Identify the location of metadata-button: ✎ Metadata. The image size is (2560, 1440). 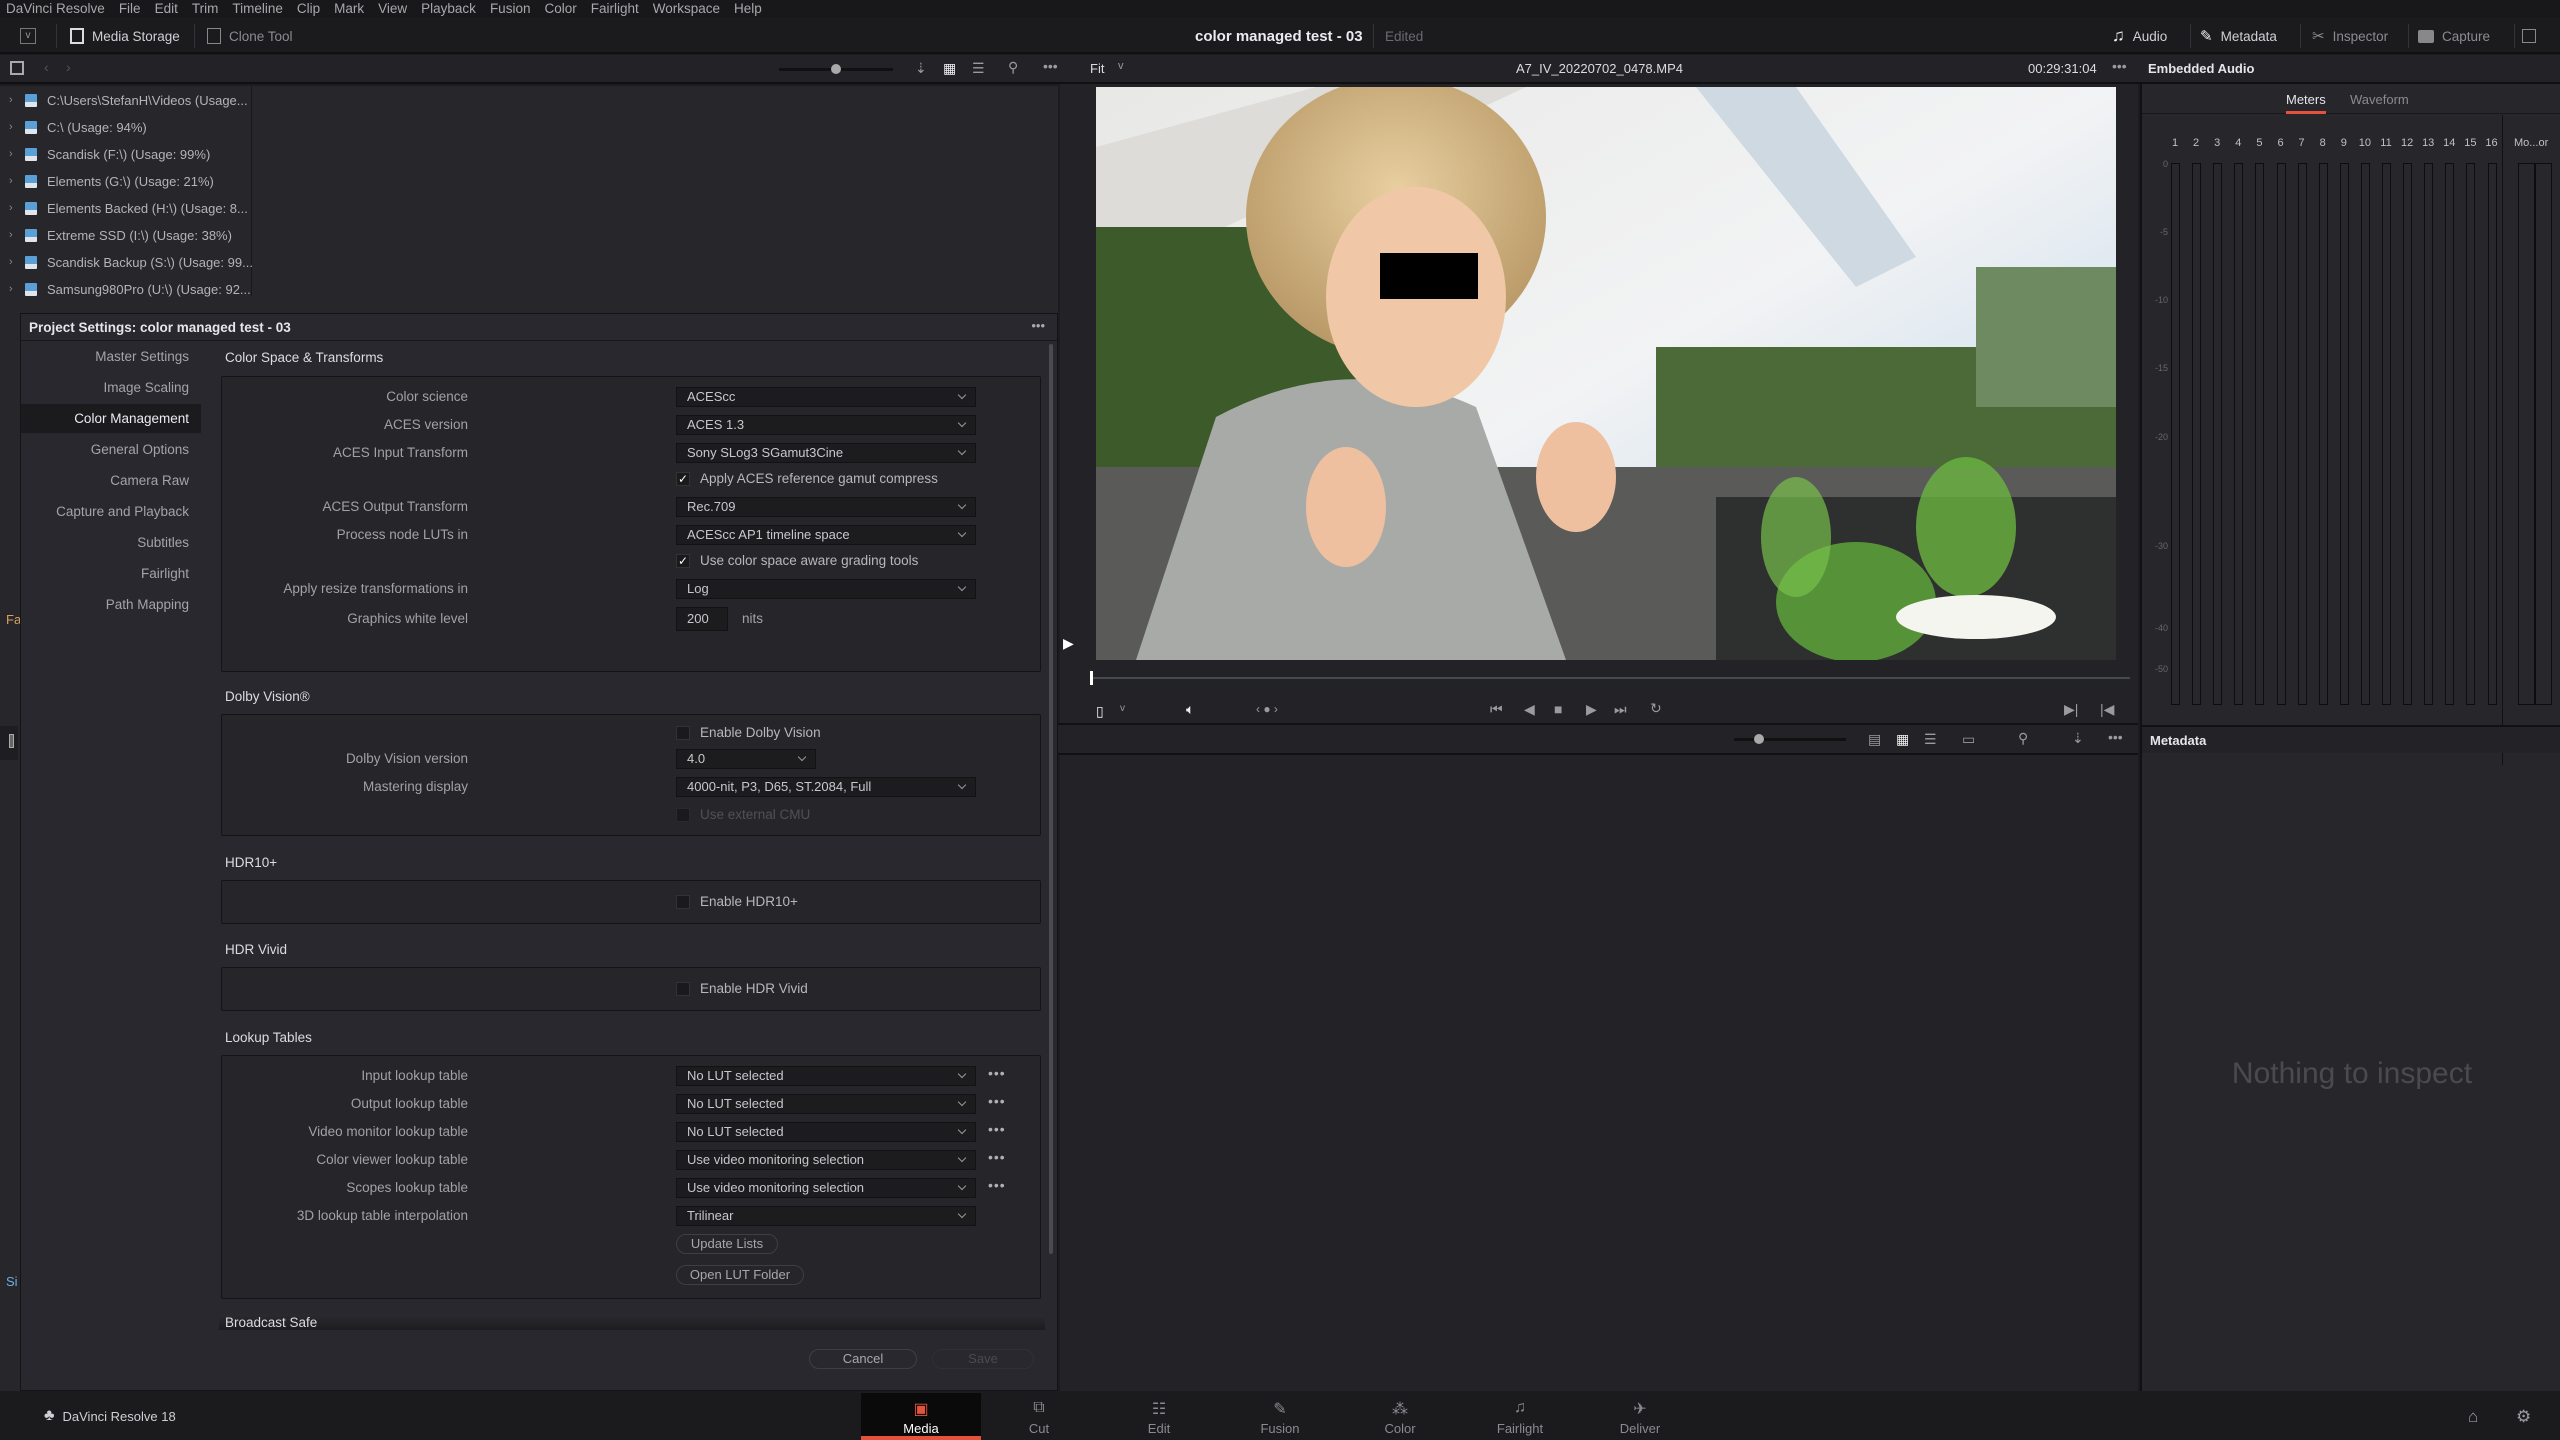
(2238, 36).